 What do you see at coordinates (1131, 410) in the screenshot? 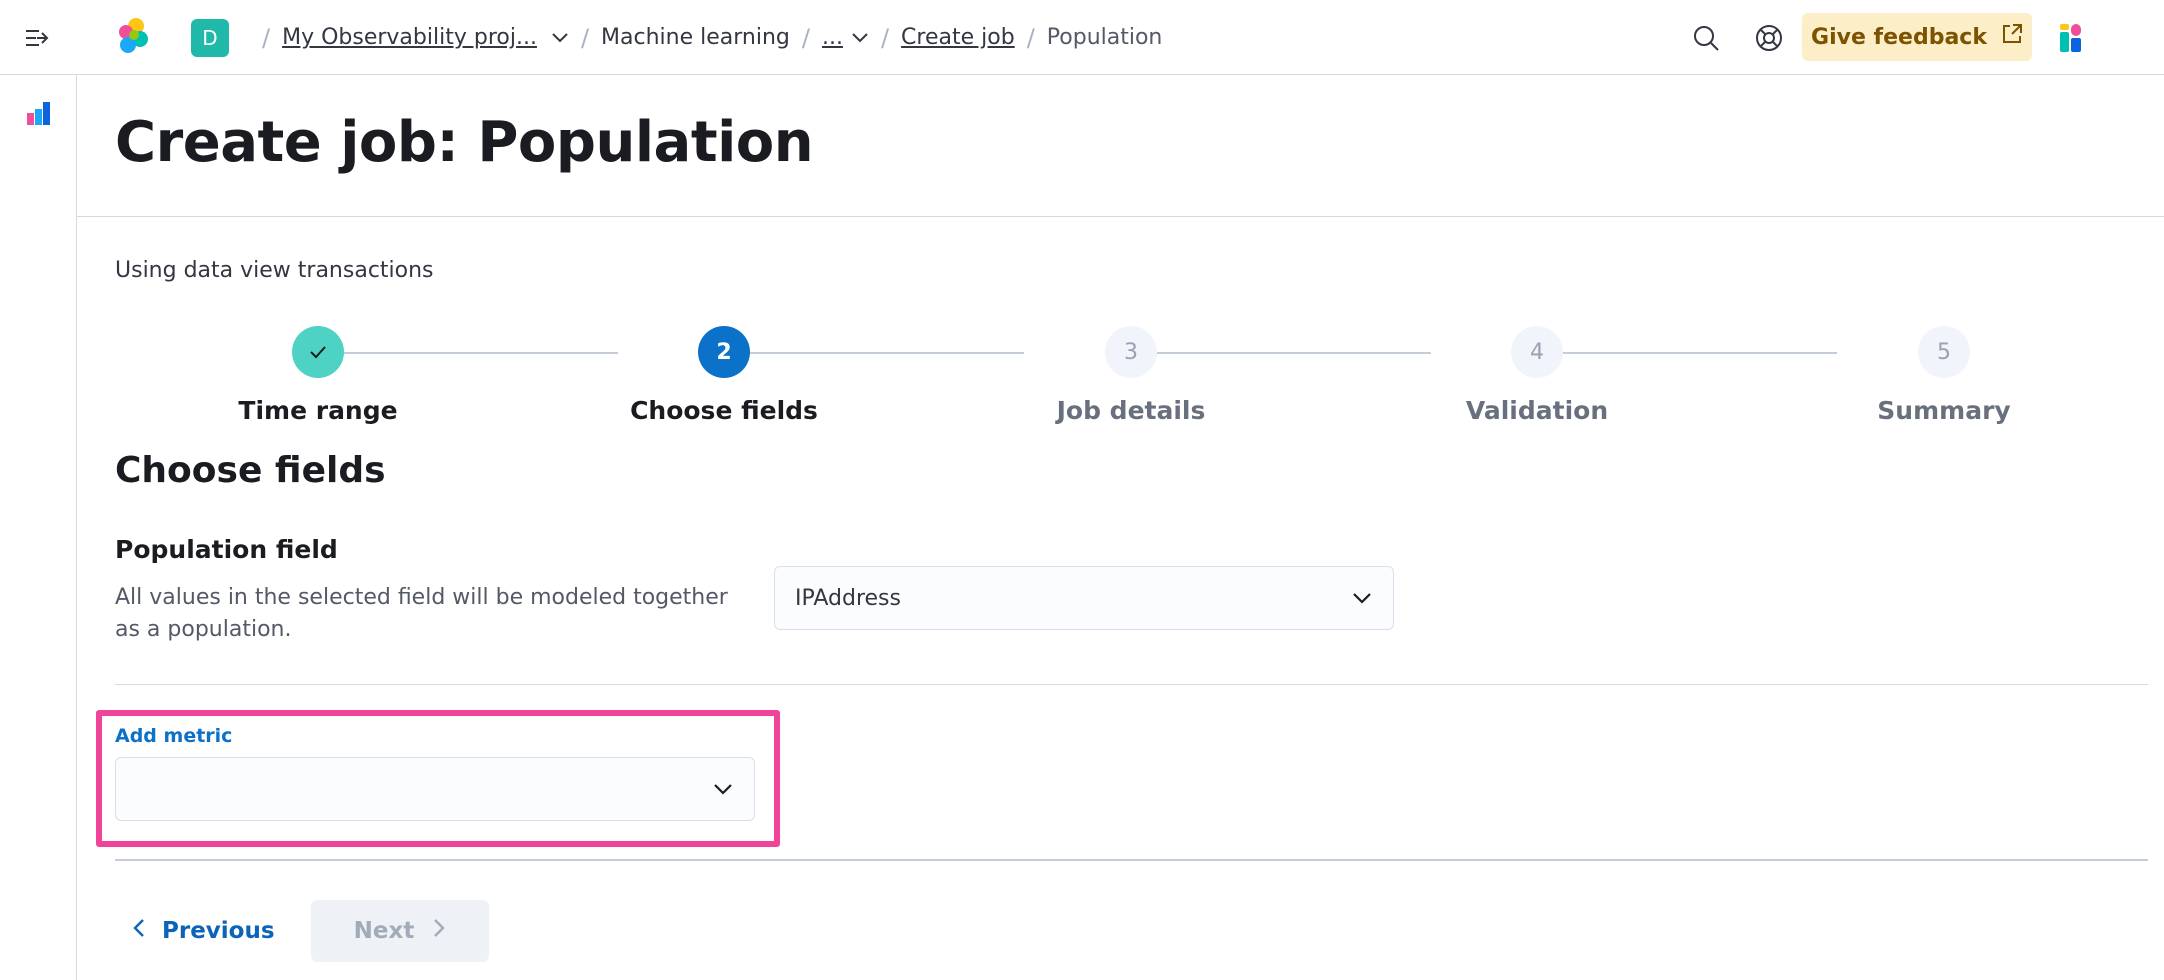
I see `step-label: Job details` at bounding box center [1131, 410].